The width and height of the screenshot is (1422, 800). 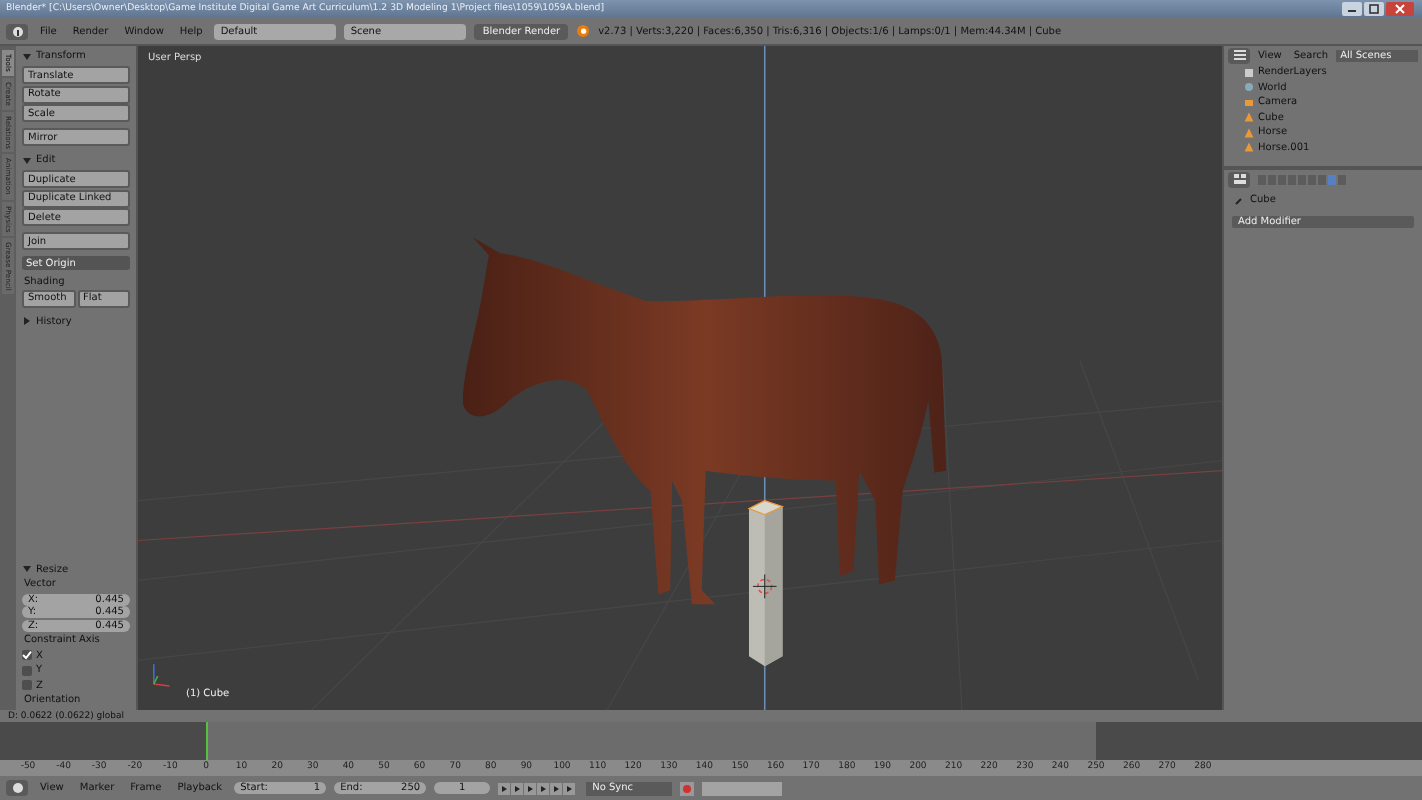 What do you see at coordinates (583, 31) in the screenshot?
I see `blender-logo-icon` at bounding box center [583, 31].